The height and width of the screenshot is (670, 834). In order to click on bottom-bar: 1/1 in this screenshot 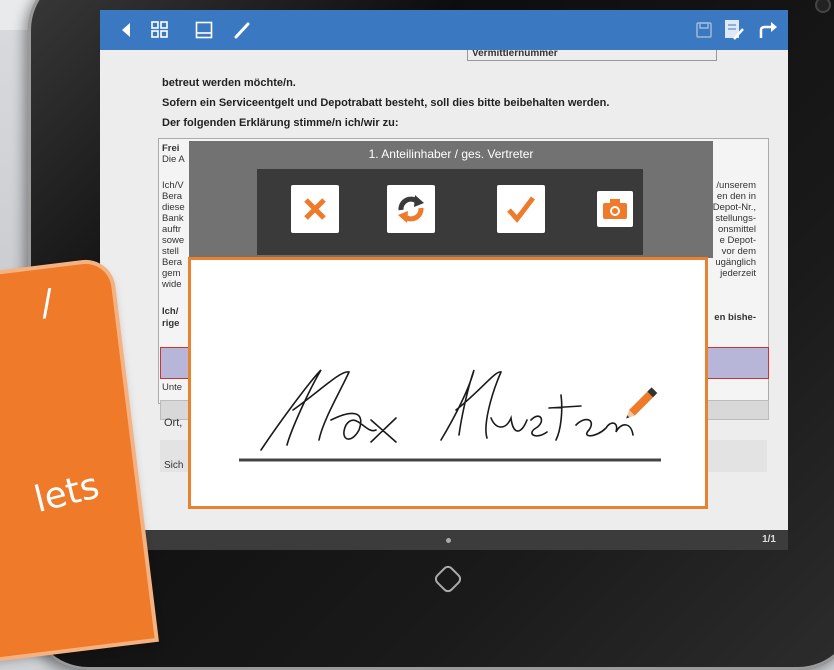, I will do `click(444, 540)`.